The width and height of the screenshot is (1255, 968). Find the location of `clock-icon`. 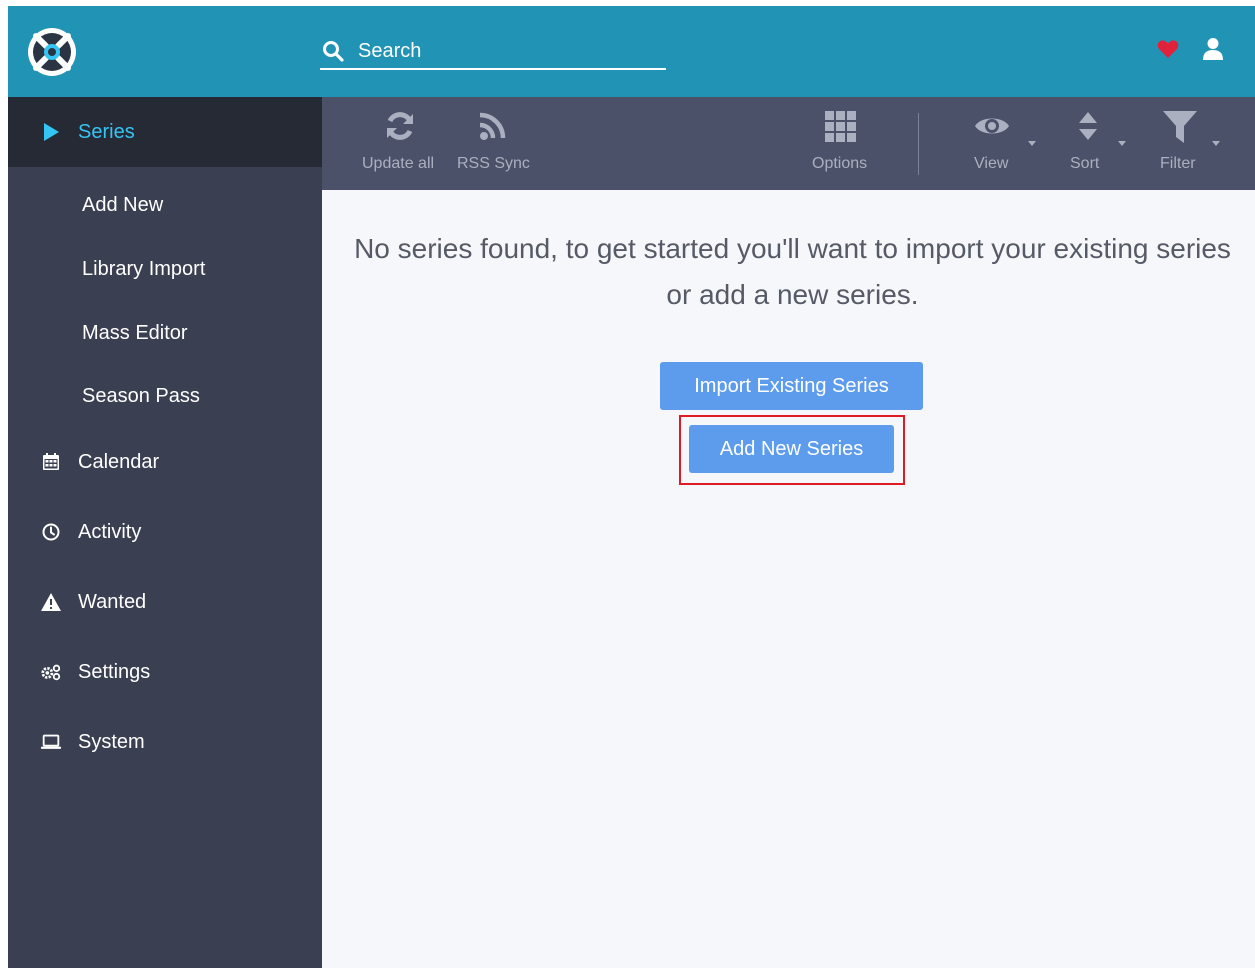

clock-icon is located at coordinates (51, 532).